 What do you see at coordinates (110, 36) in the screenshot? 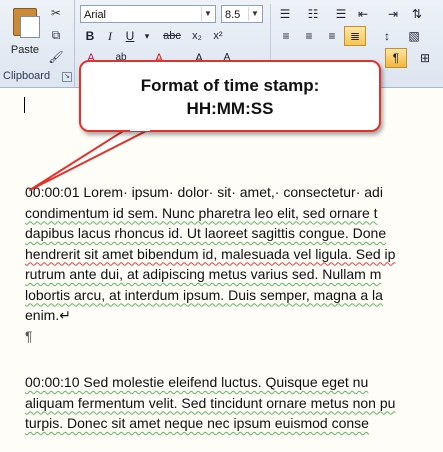
I see `italic-button: I` at bounding box center [110, 36].